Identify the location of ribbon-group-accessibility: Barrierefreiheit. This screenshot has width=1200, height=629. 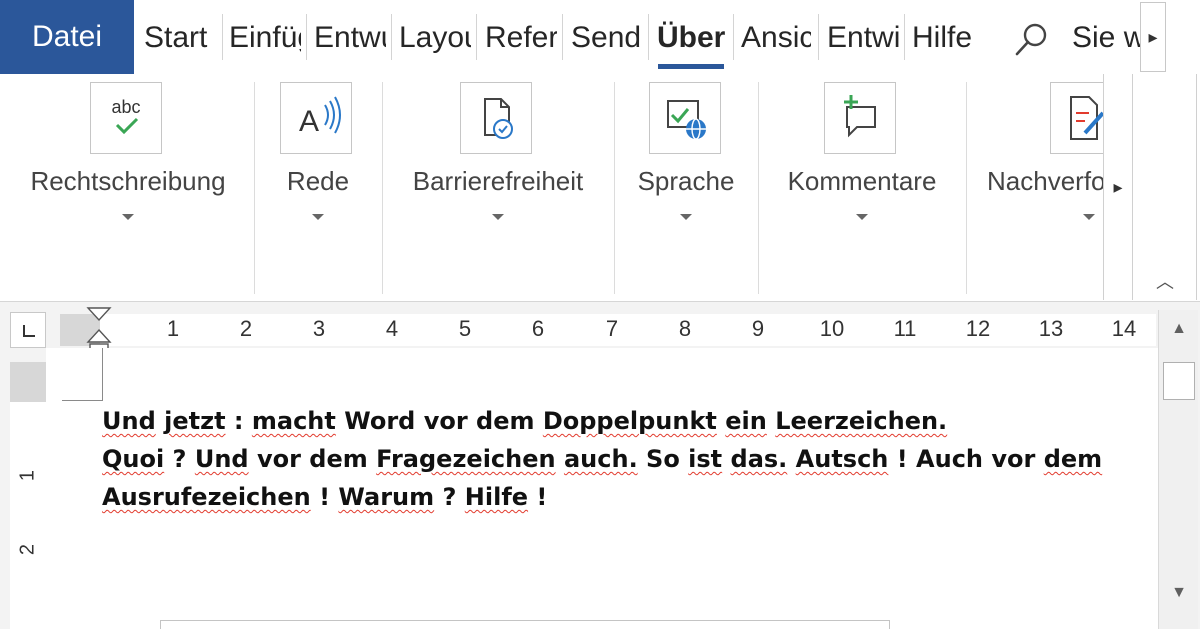
(498, 187).